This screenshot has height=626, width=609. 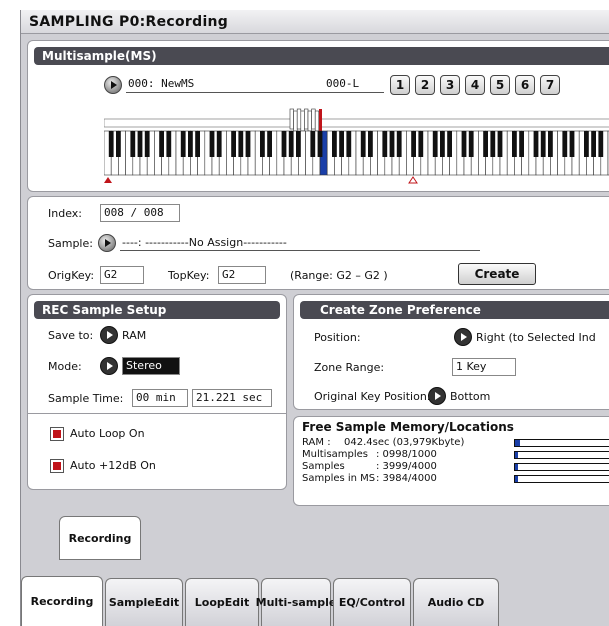 I want to click on sample-value: ----: -----------No Assign-----------, so click(x=204, y=242).